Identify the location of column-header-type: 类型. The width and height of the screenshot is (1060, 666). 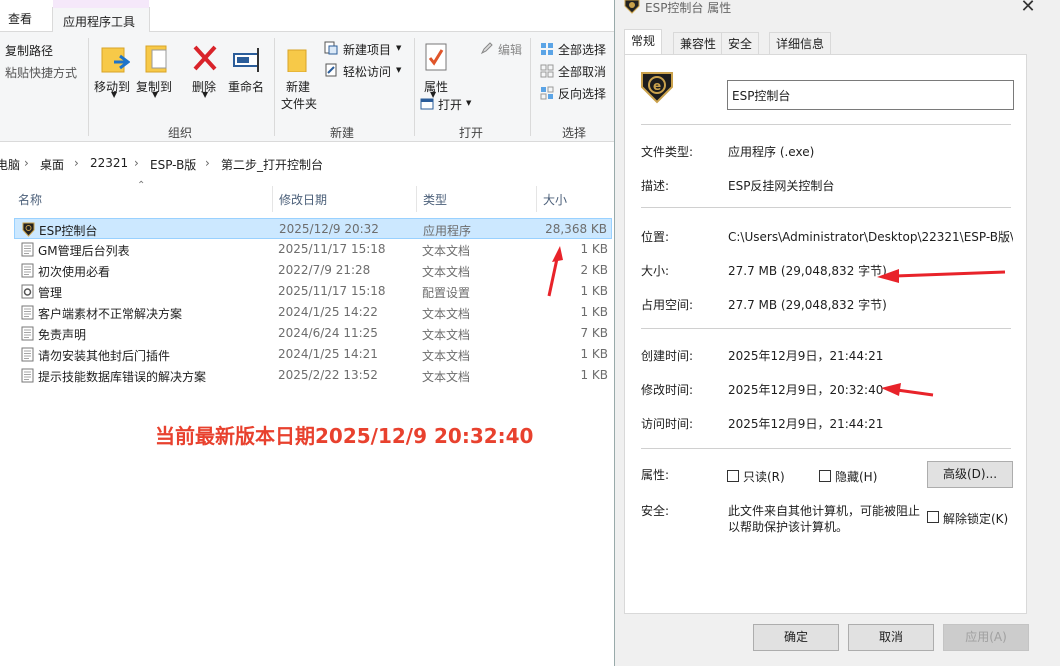
(435, 199).